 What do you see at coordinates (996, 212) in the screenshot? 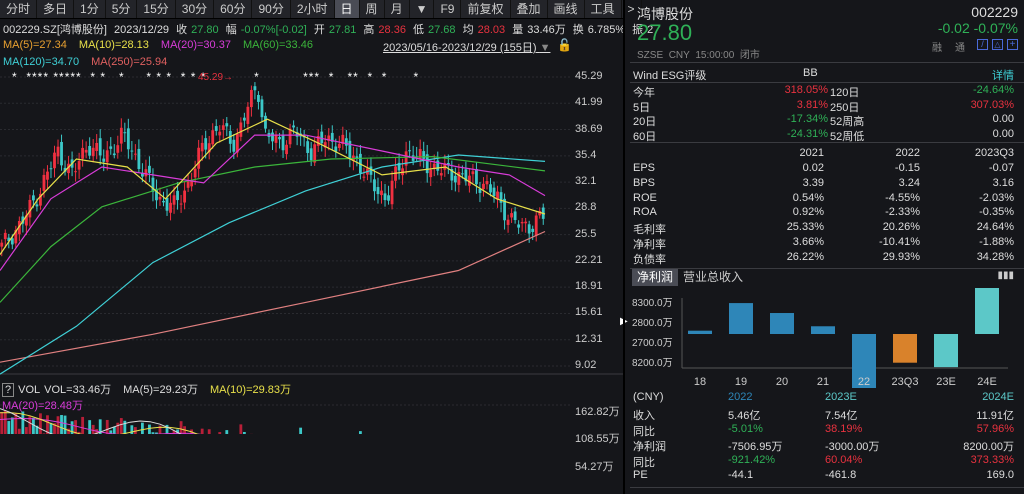
I see `fin-cell: -0.35%` at bounding box center [996, 212].